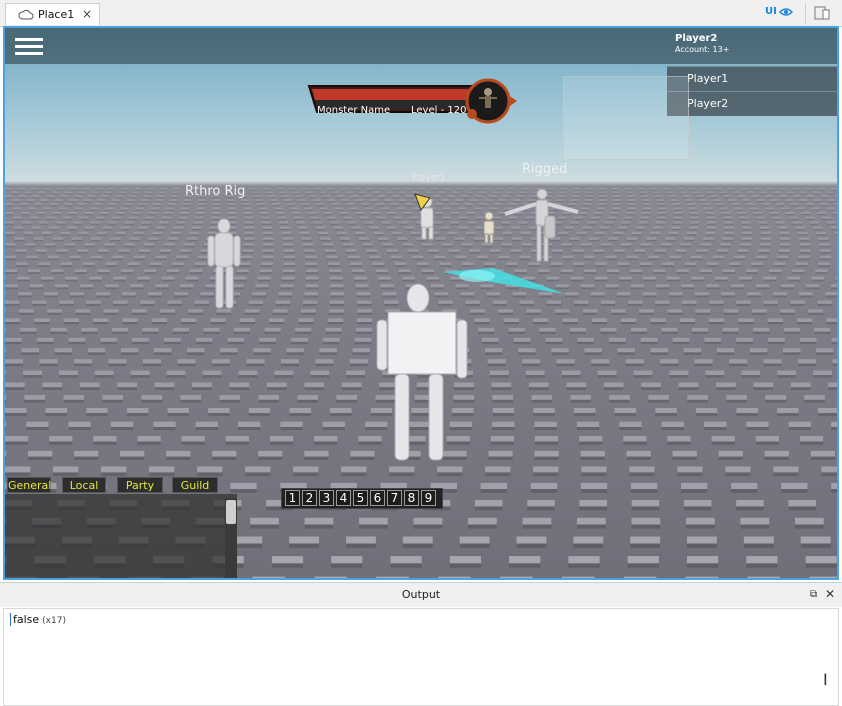  What do you see at coordinates (424, 216) in the screenshot?
I see `player1-character` at bounding box center [424, 216].